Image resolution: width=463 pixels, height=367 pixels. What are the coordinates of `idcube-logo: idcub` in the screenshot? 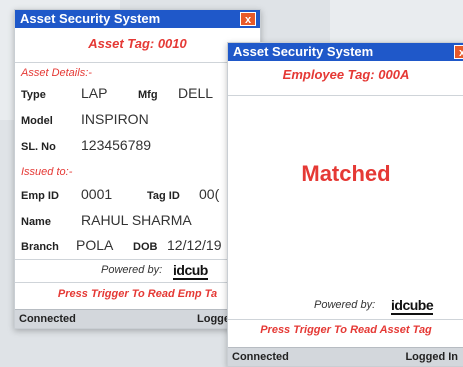 It's located at (190, 271).